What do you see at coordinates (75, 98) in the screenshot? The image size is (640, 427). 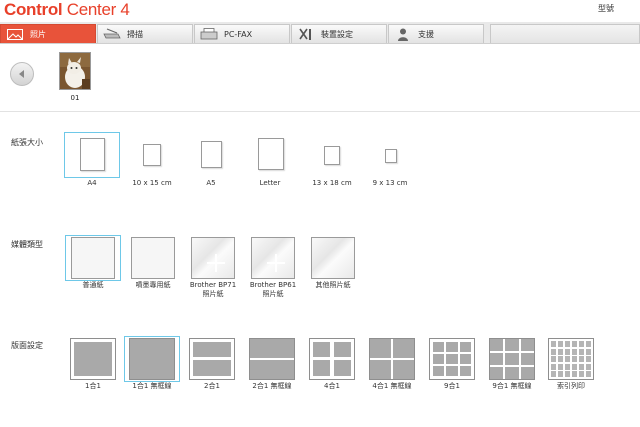 I see `photo-label: 01` at bounding box center [75, 98].